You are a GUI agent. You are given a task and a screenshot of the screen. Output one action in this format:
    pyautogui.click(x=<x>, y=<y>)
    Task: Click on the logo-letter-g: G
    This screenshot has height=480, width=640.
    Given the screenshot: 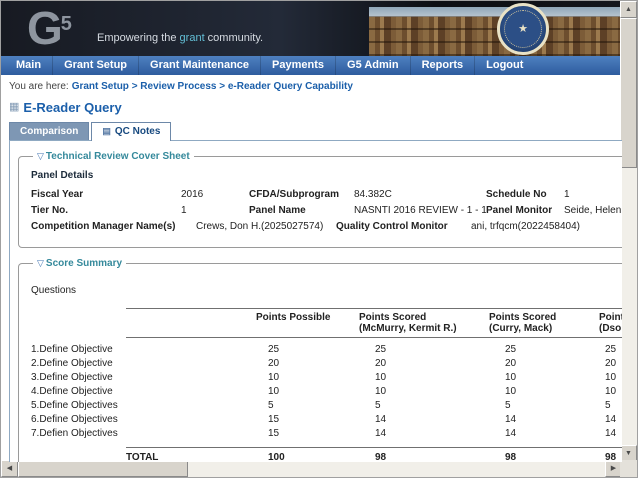 What is the action you would take?
    pyautogui.click(x=45, y=28)
    